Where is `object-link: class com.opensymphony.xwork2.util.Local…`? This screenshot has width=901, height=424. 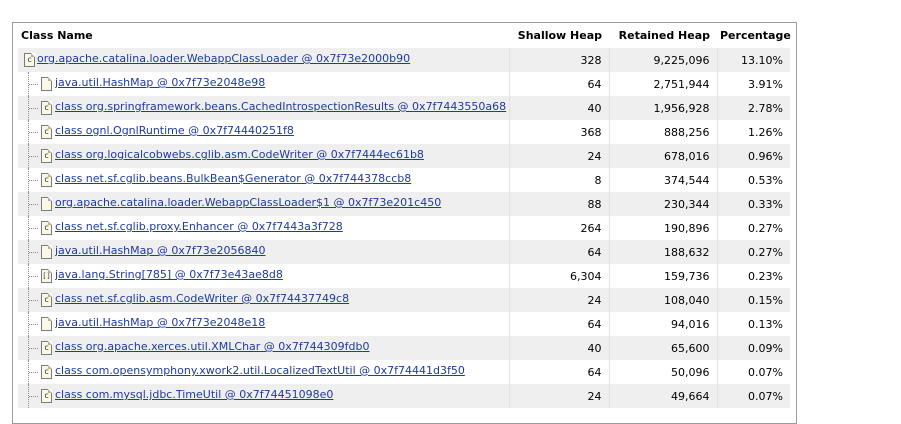
object-link: class com.opensymphony.xwork2.util.Local… is located at coordinates (260, 370).